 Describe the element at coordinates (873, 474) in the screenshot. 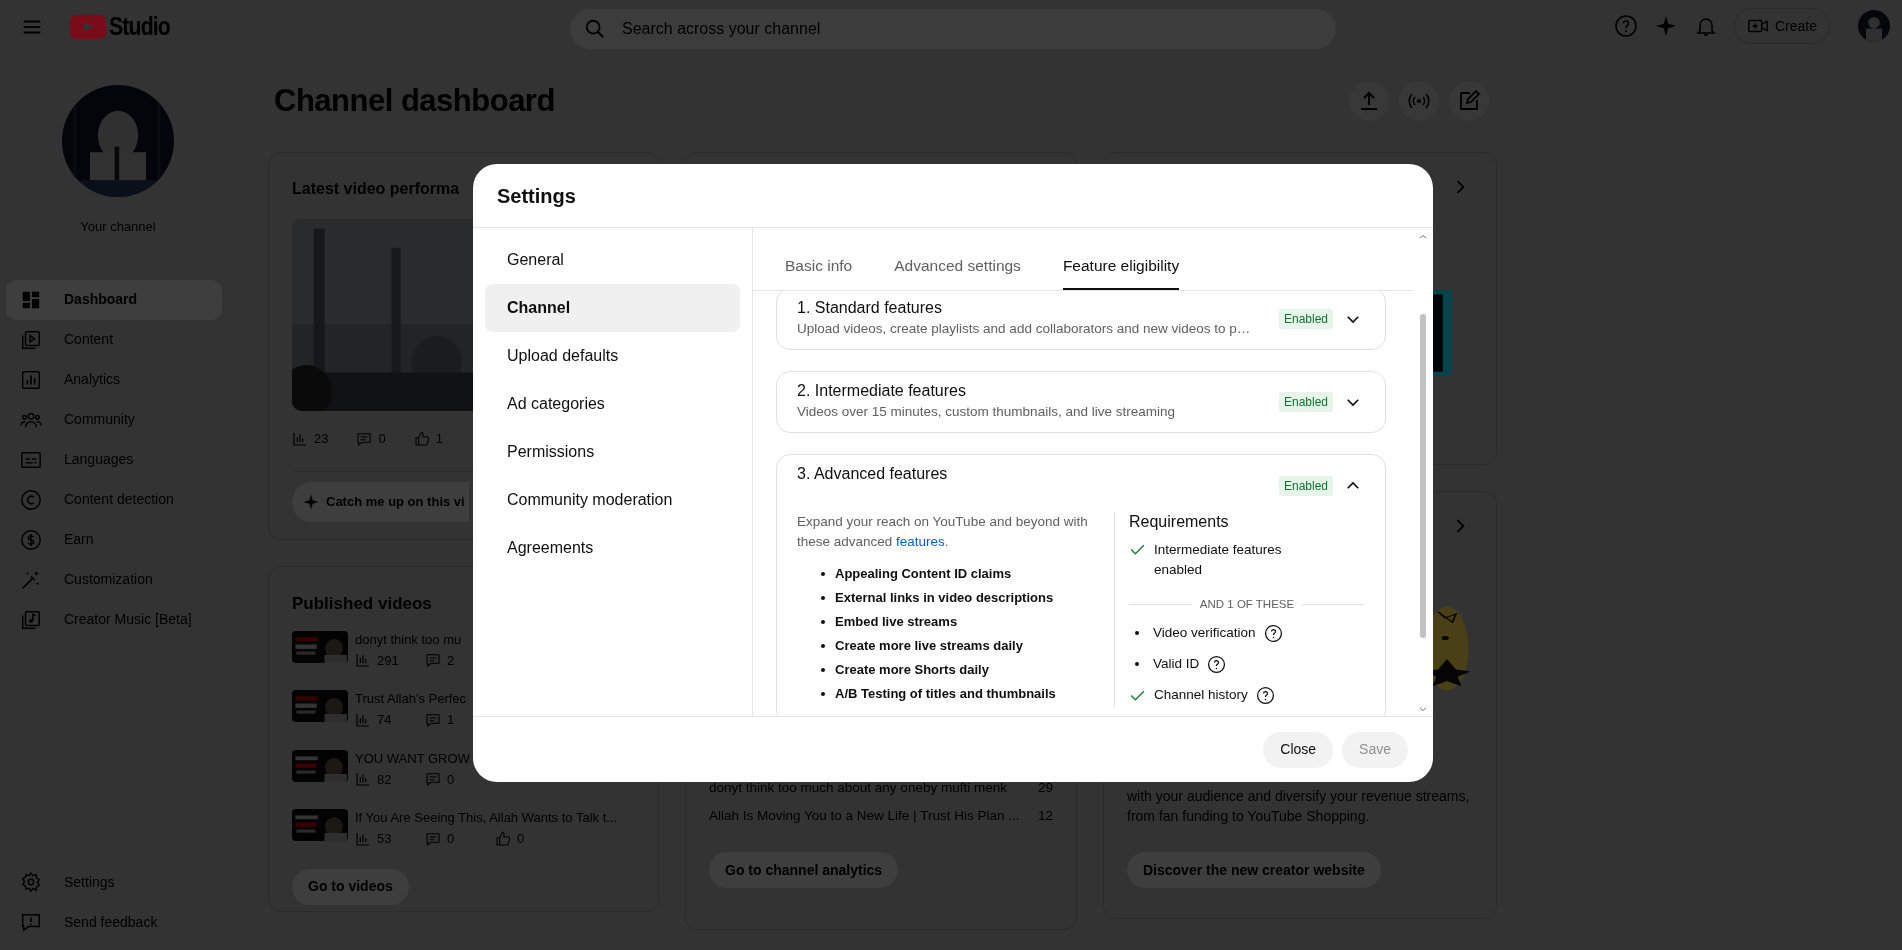

I see `feature-title: 3. Advanced features` at that location.